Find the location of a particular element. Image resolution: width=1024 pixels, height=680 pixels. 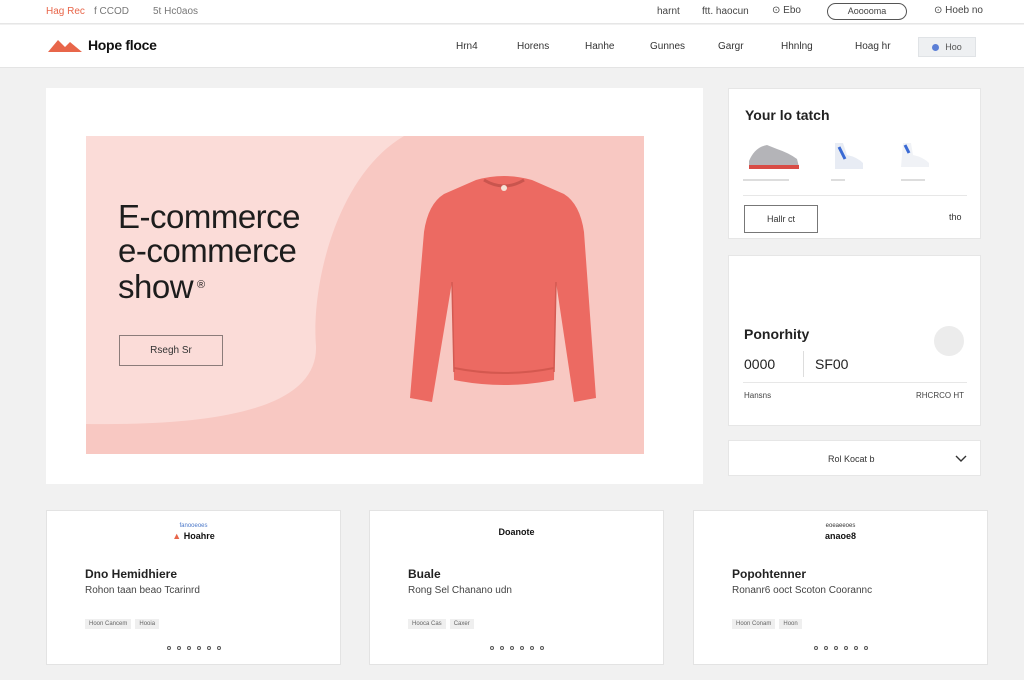

account-pill-label: Aooooma is located at coordinates (867, 11).